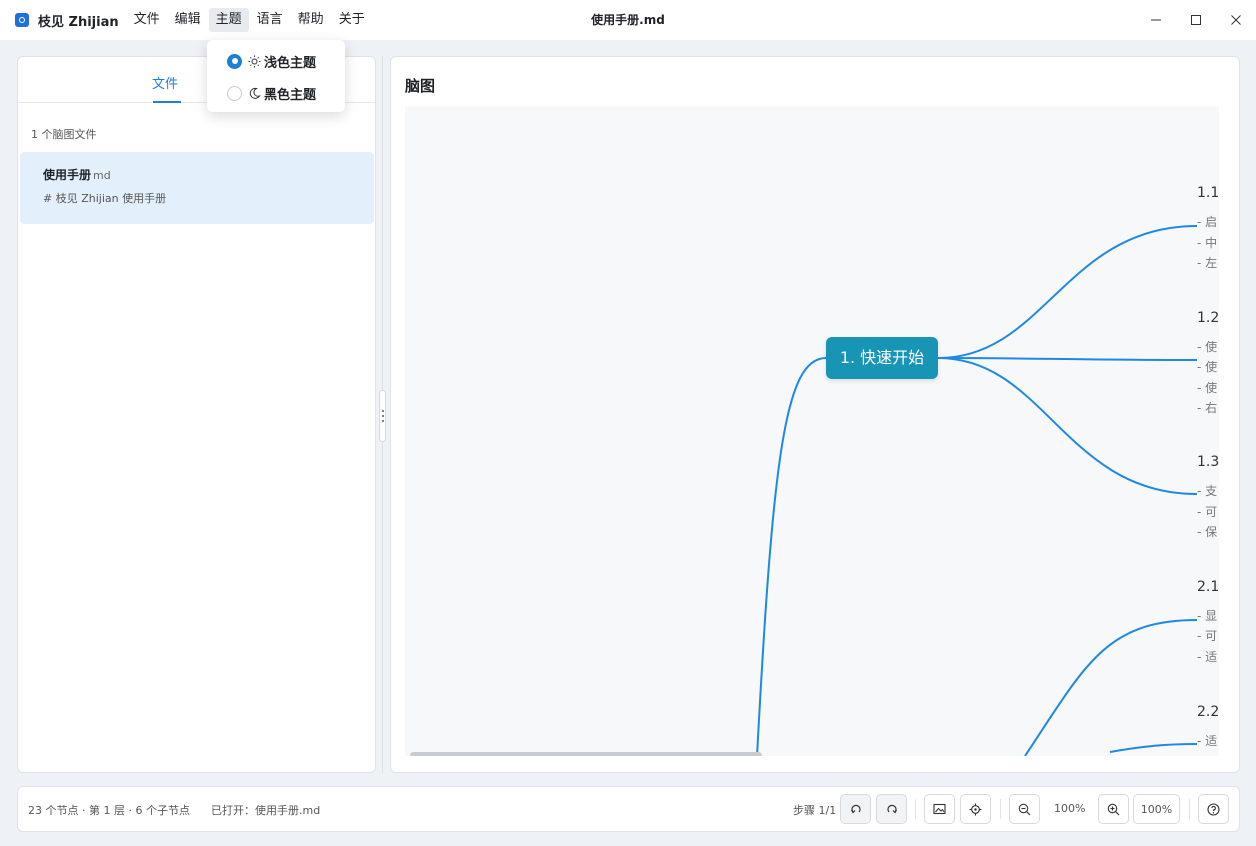 This screenshot has height=846, width=1256. Describe the element at coordinates (791, 556) in the screenshot. I see `edge-root-parent` at that location.